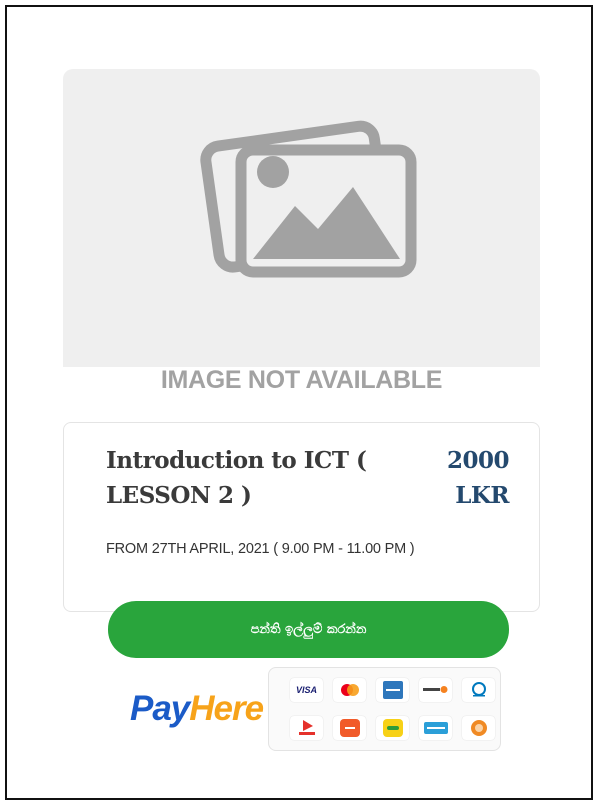  Describe the element at coordinates (482, 495) in the screenshot. I see `price-currency: LKR` at that location.